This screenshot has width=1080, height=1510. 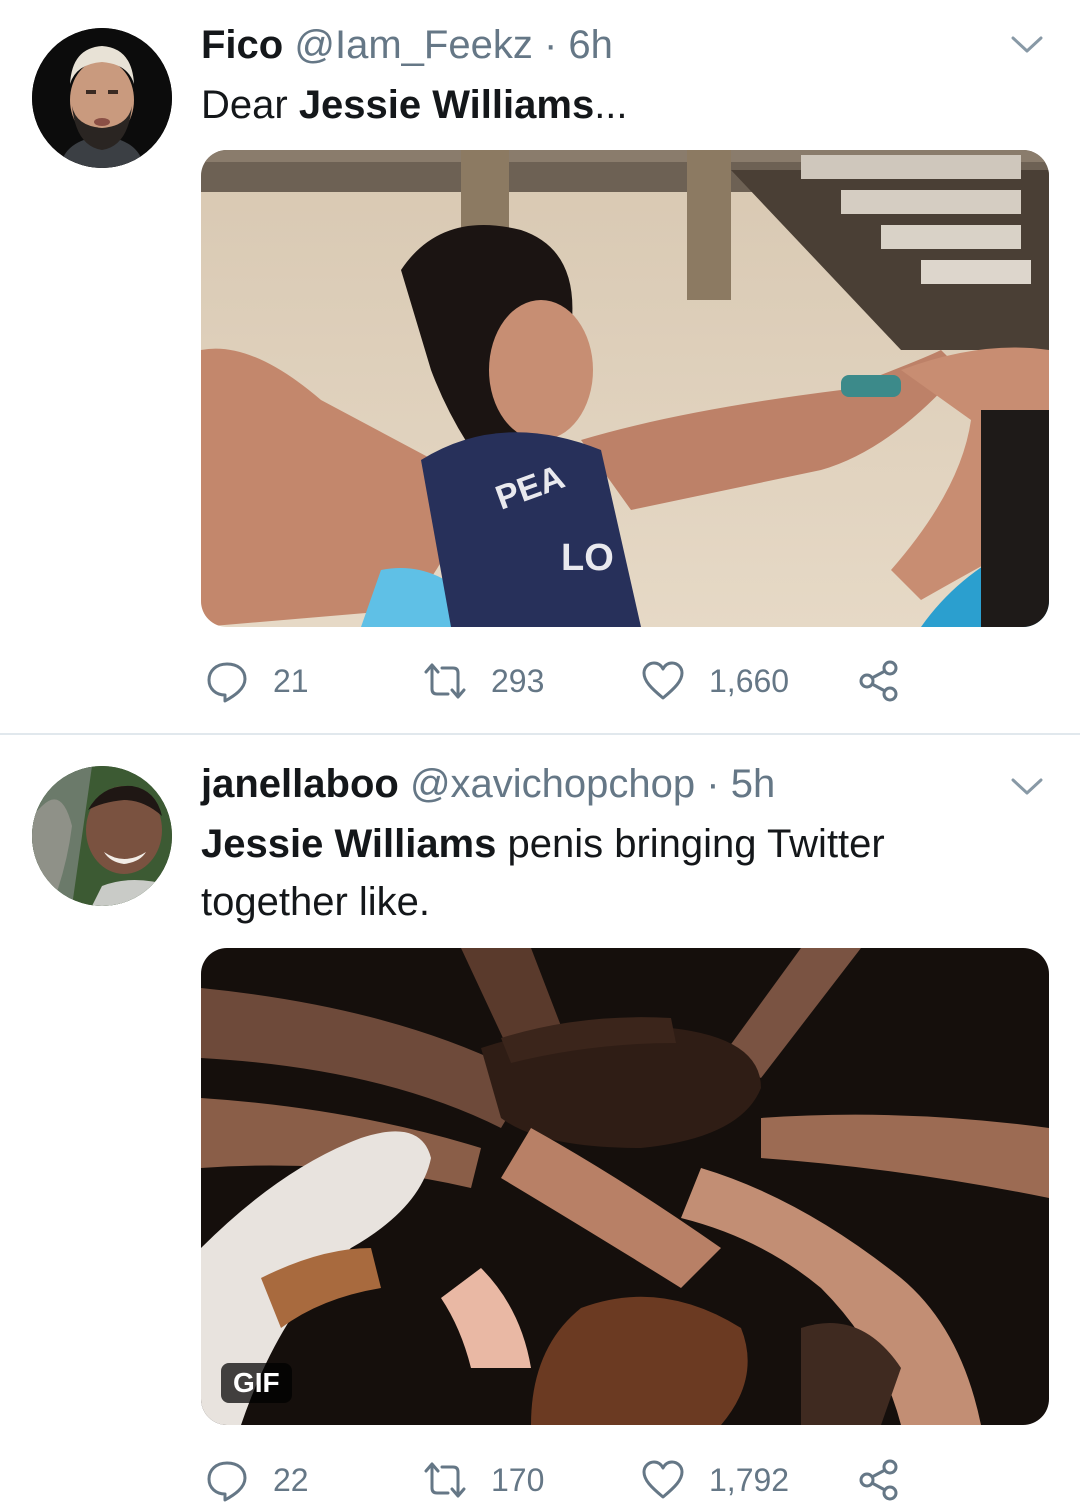 What do you see at coordinates (561, 1480) in the screenshot?
I see `tweet-actions: 22 170 1,792` at bounding box center [561, 1480].